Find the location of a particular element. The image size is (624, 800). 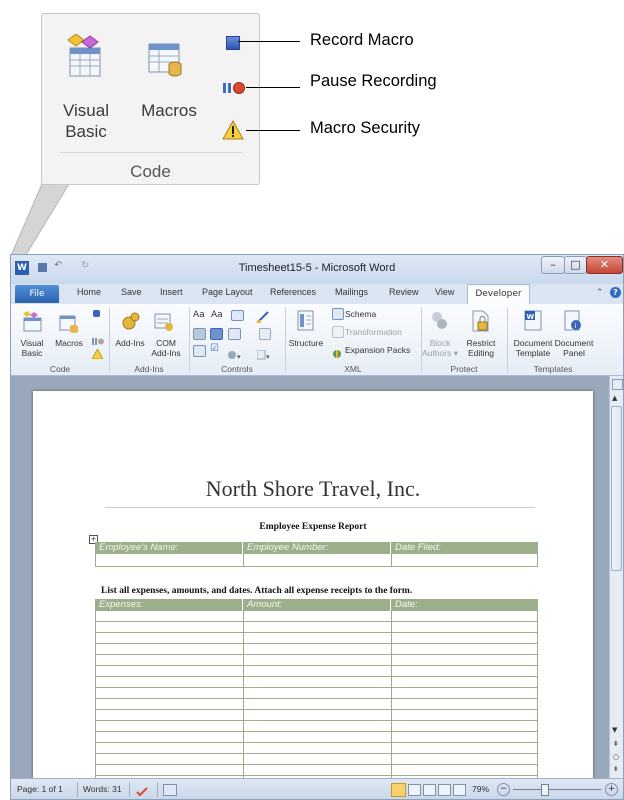

tab-page-layout: Page Layout is located at coordinates (227, 292).